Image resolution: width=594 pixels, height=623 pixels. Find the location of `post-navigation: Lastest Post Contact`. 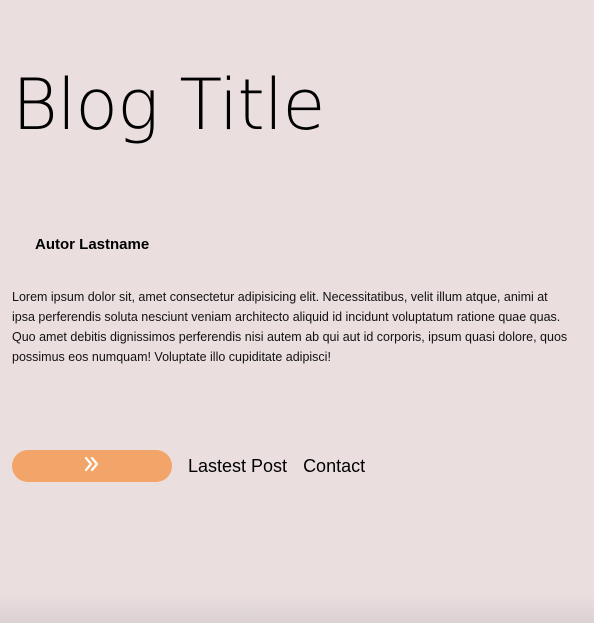

post-navigation: Lastest Post Contact is located at coordinates (188, 466).